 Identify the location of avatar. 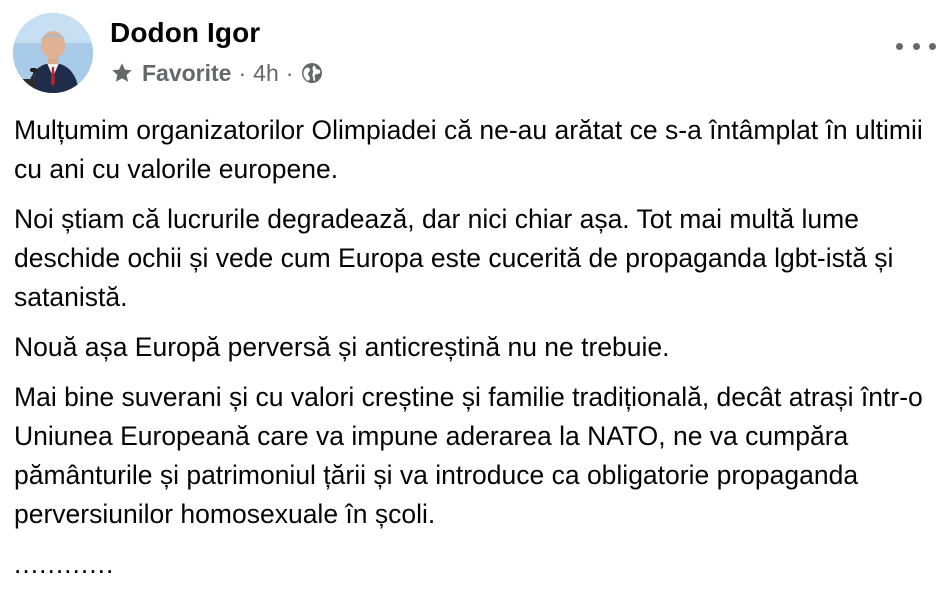
(53, 53).